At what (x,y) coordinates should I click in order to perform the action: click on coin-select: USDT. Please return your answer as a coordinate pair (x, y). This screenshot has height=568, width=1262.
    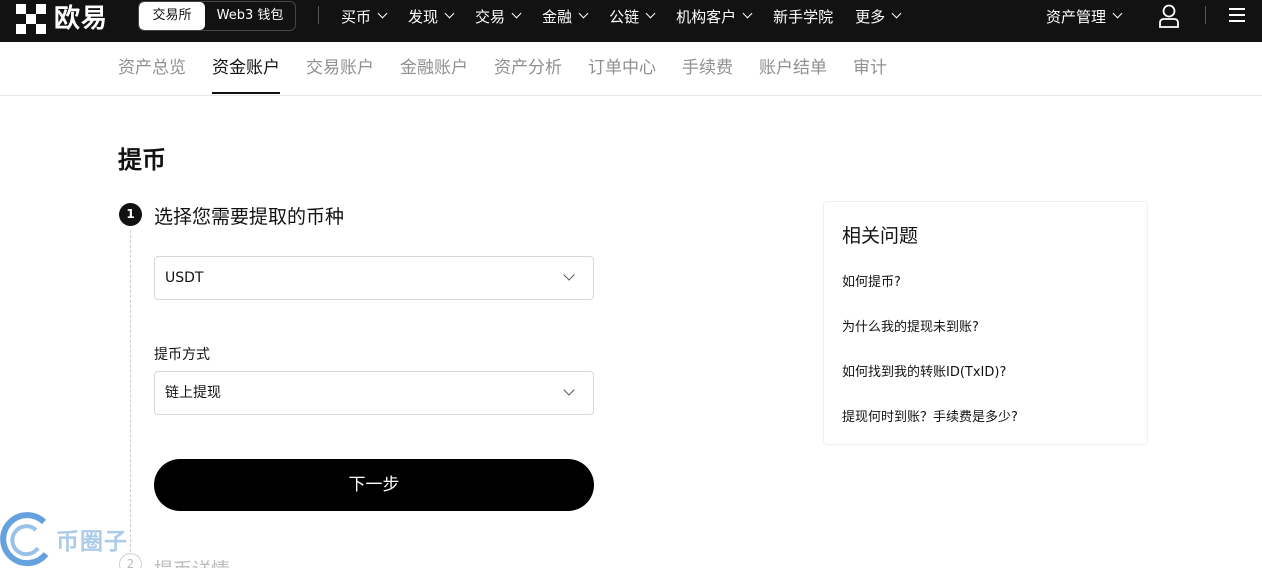
    Looking at the image, I should click on (374, 278).